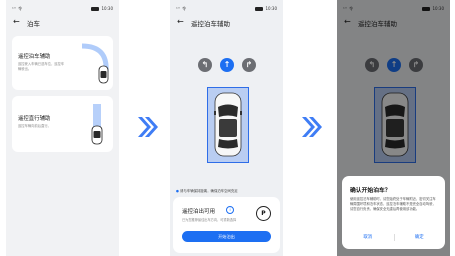 This screenshot has width=455, height=256. Describe the element at coordinates (33, 24) in the screenshot. I see `page-title: 泊车` at that location.